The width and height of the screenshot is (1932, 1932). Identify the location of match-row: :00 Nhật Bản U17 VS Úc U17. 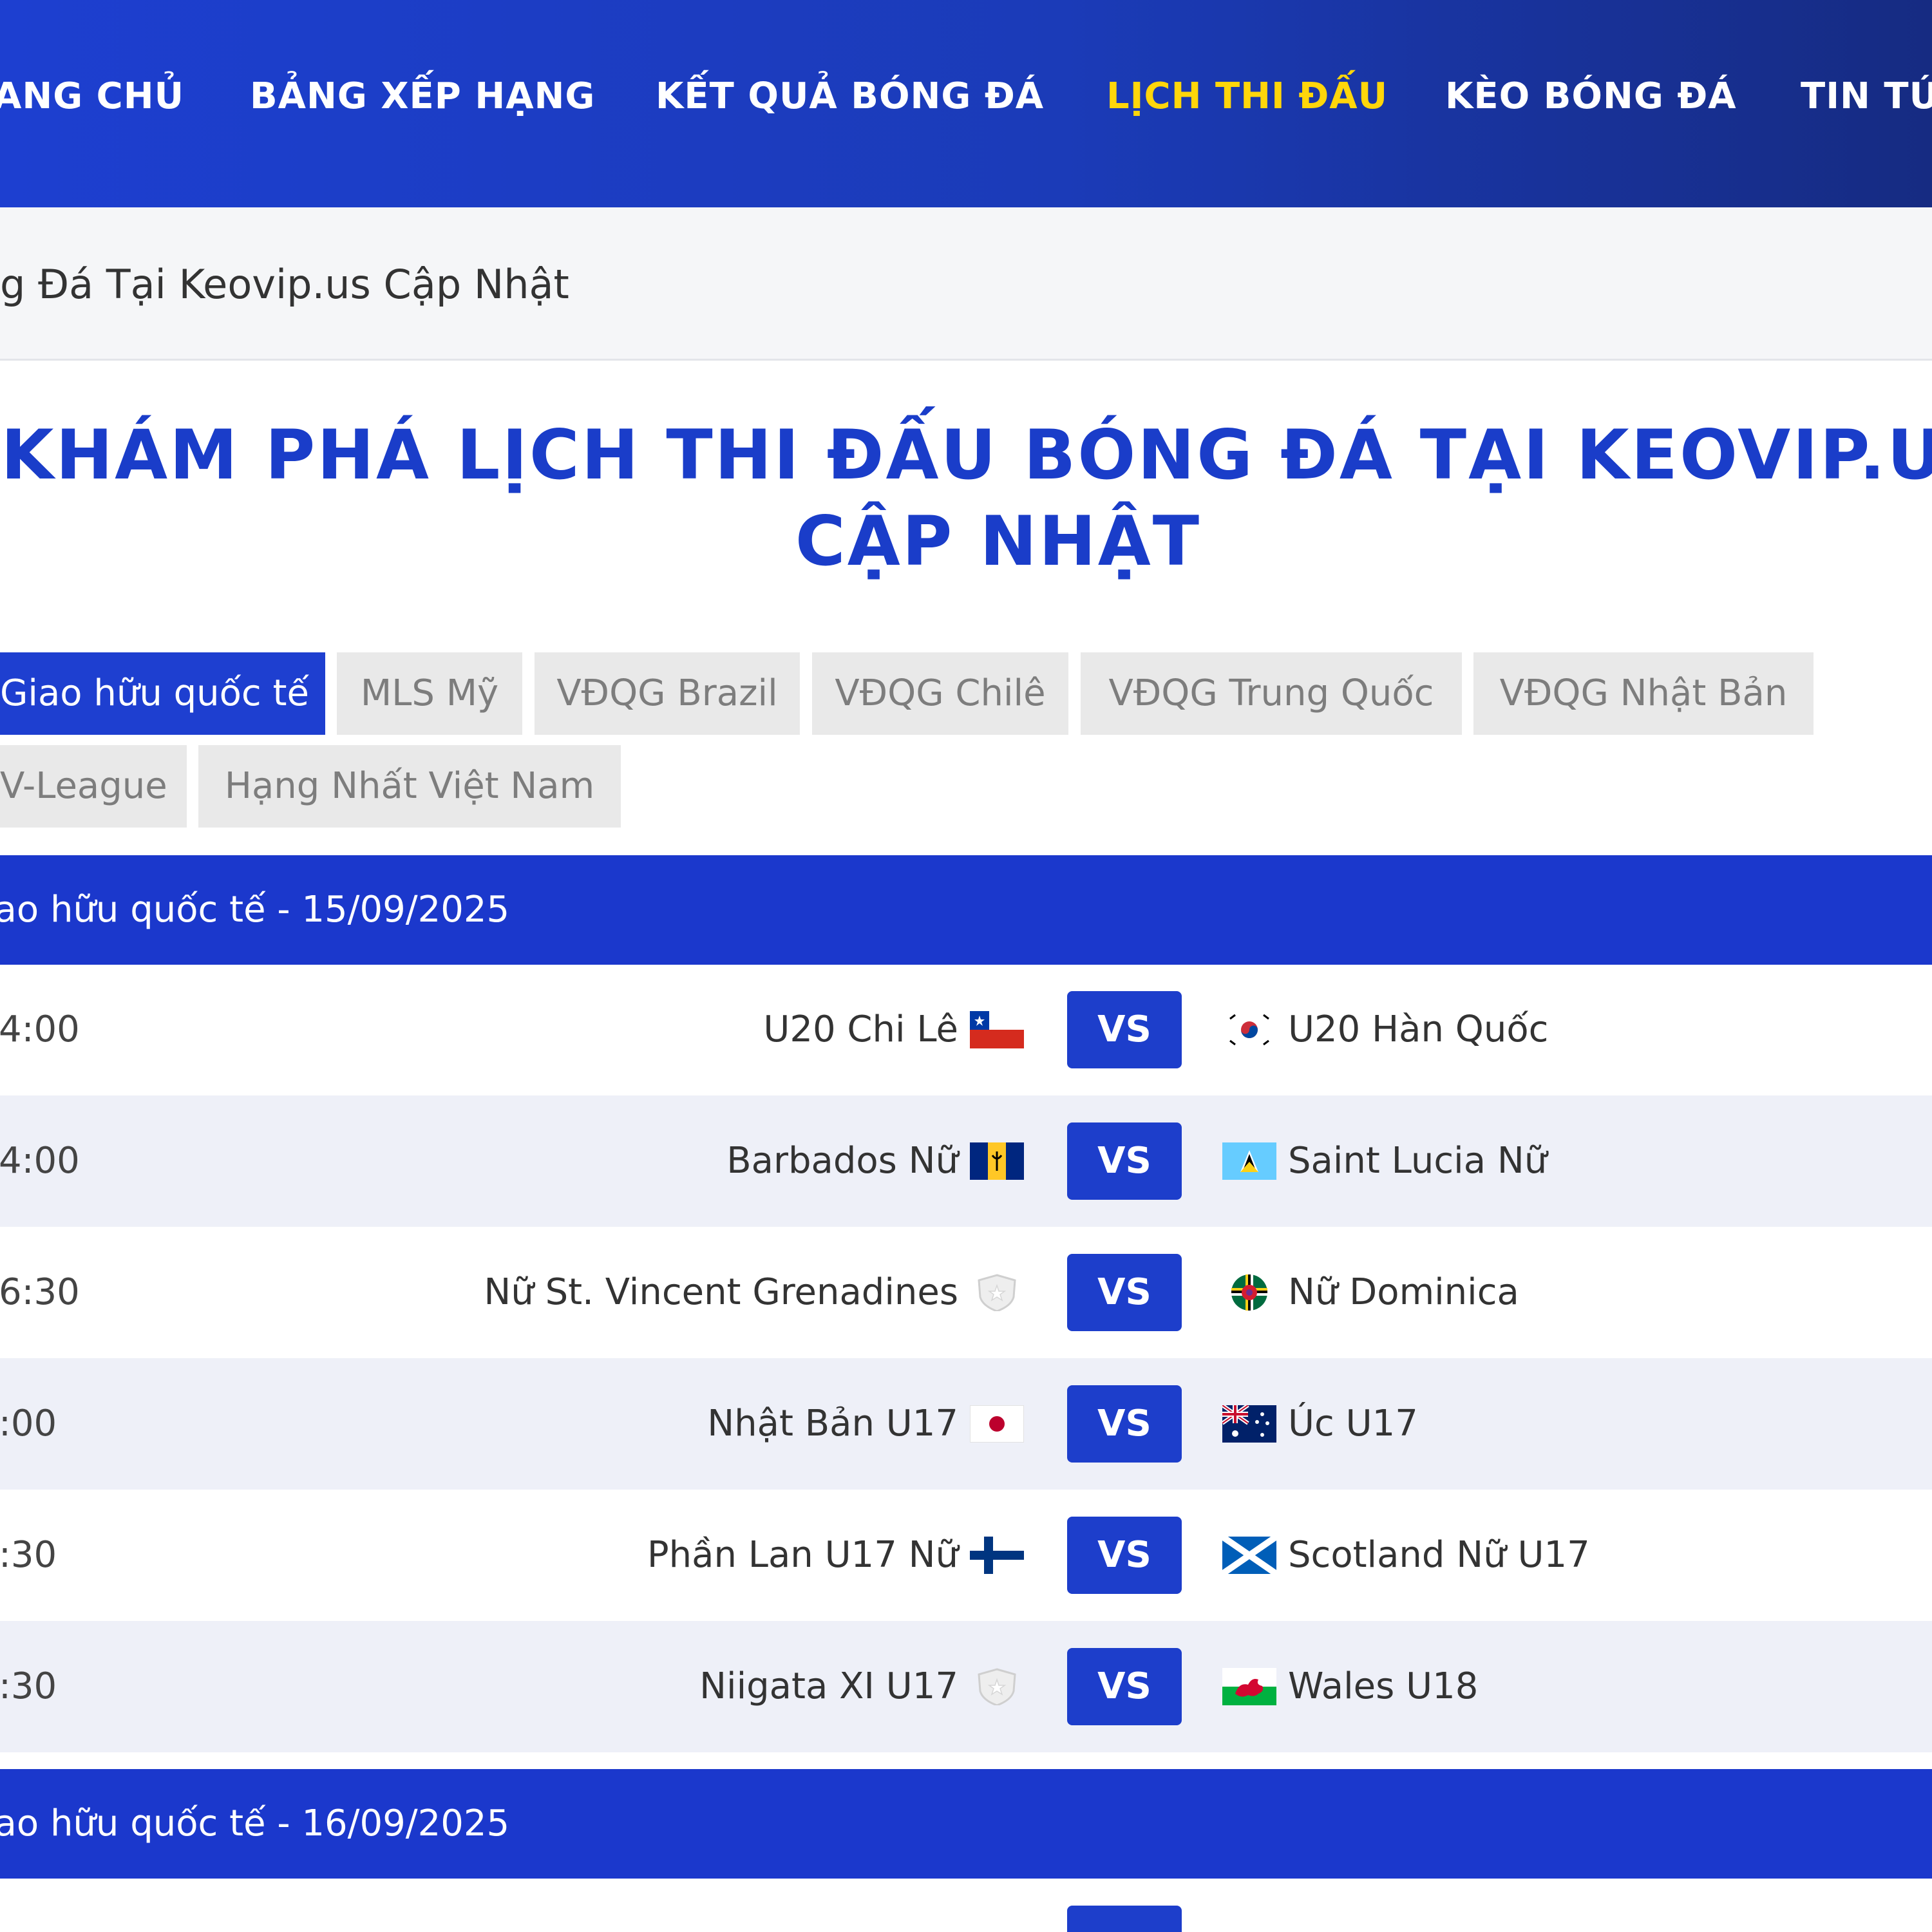
(966, 1424).